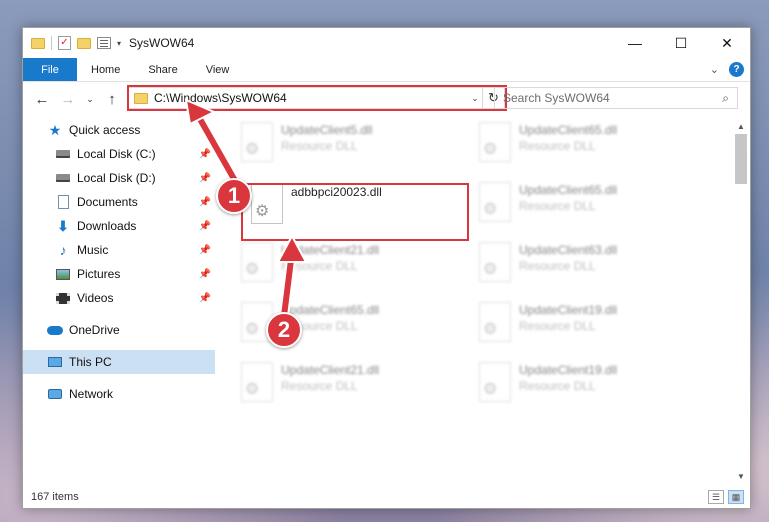 The image size is (769, 522). Describe the element at coordinates (284, 330) in the screenshot. I see `step-marker-2: 2` at that location.